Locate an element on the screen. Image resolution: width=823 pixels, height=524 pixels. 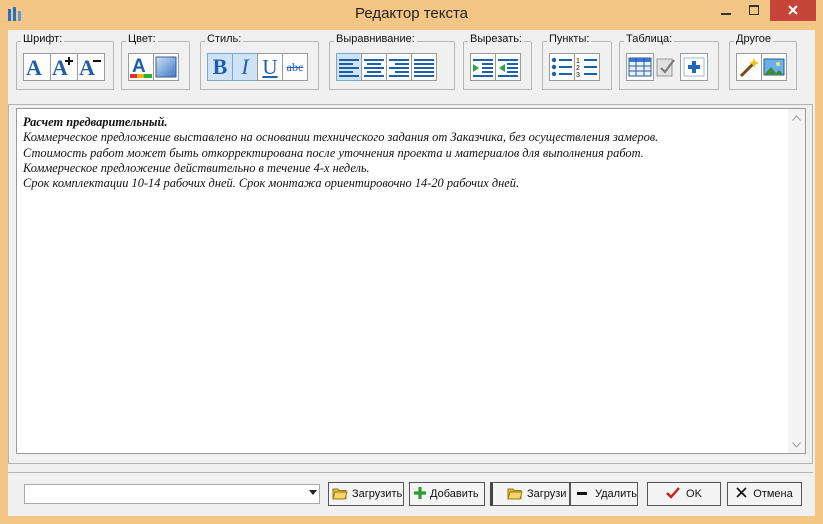
align-justify-button is located at coordinates (424, 67).